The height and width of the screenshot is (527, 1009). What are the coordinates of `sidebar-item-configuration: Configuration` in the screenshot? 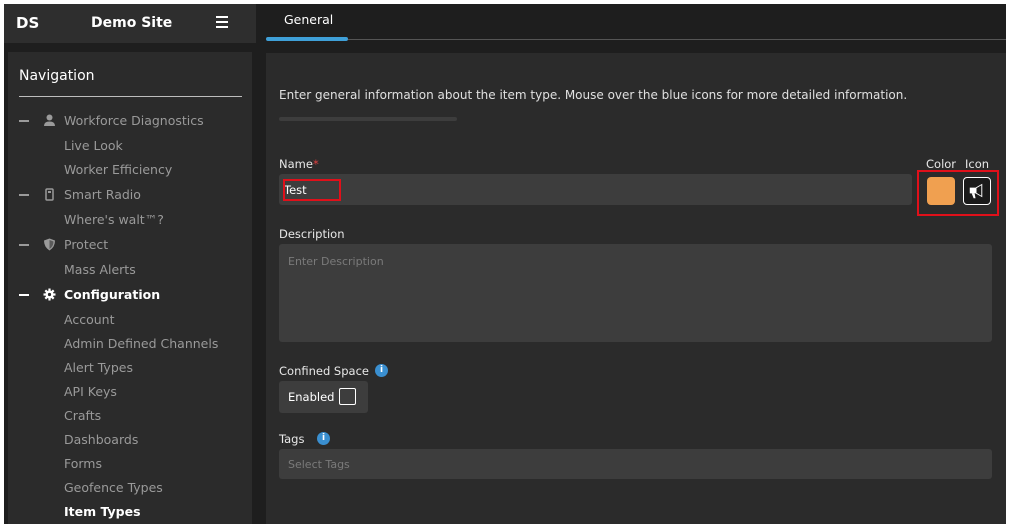 It's located at (130, 295).